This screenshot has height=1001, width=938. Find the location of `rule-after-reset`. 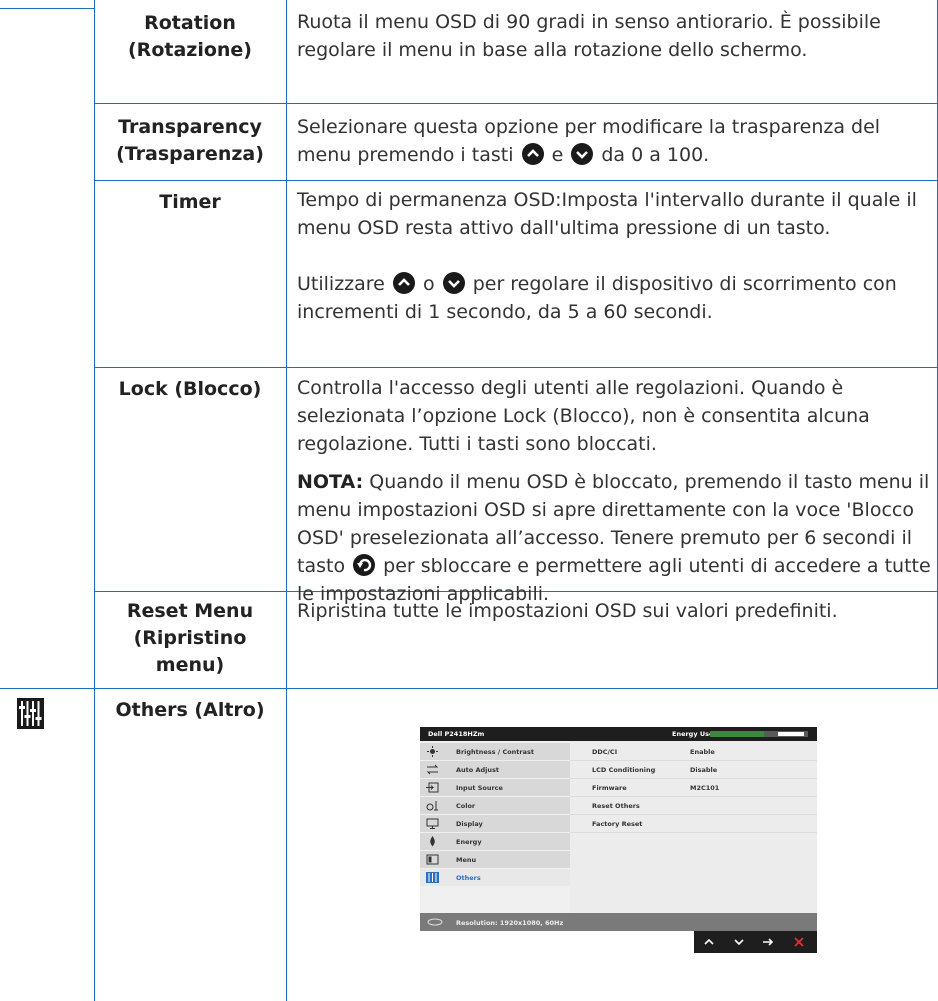

rule-after-reset is located at coordinates (469, 688).